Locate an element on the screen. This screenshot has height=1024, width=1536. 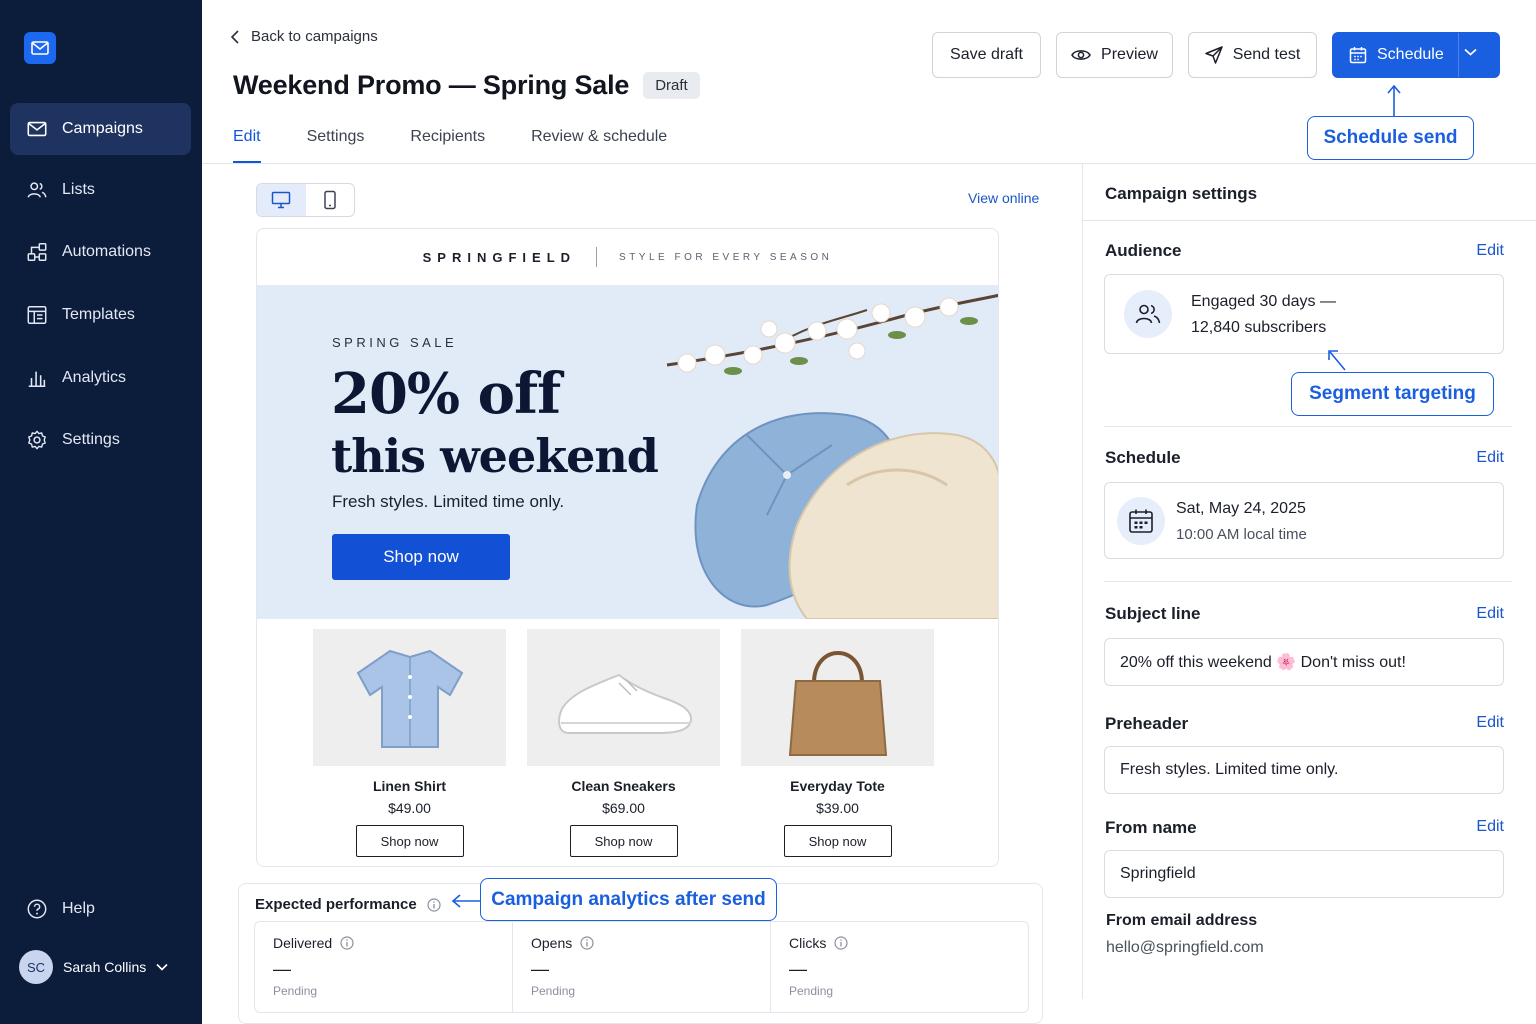
page-title: Weekend Promo — Spring Sale is located at coordinates (431, 85).